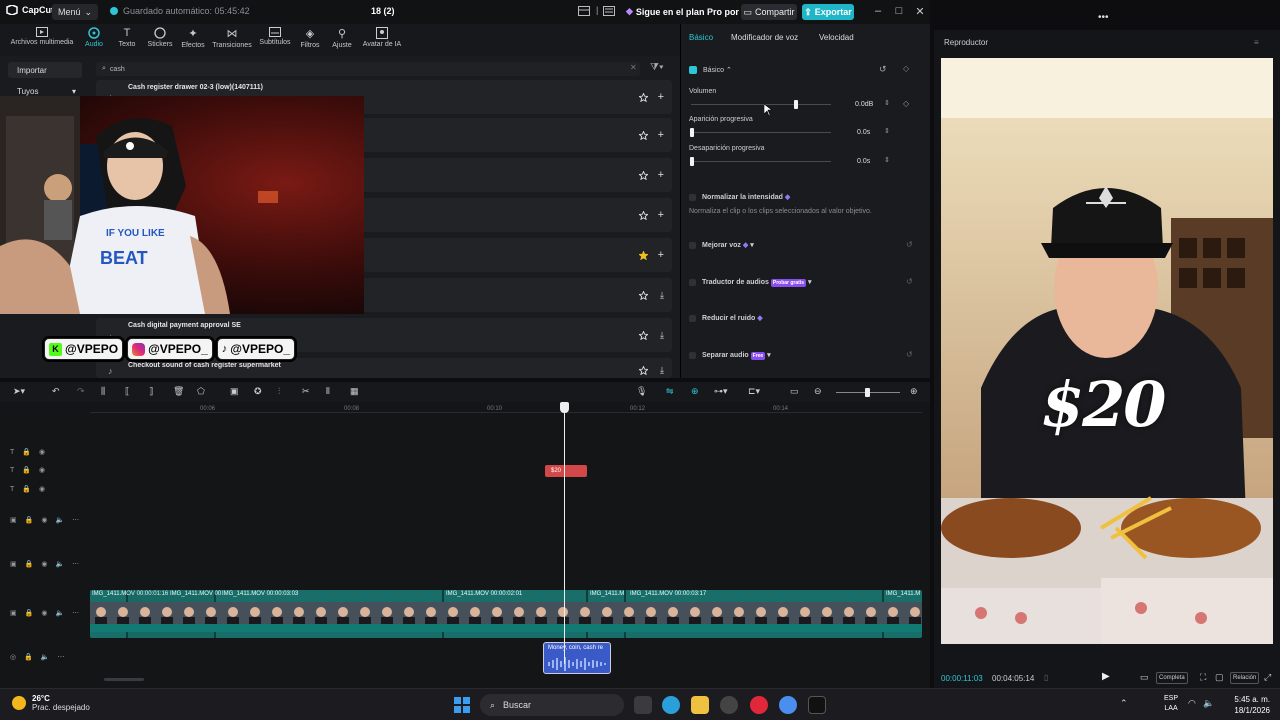 The height and width of the screenshot is (720, 1280). What do you see at coordinates (1267, 677) in the screenshot?
I see `fullscreen-icon: ⤢` at bounding box center [1267, 677].